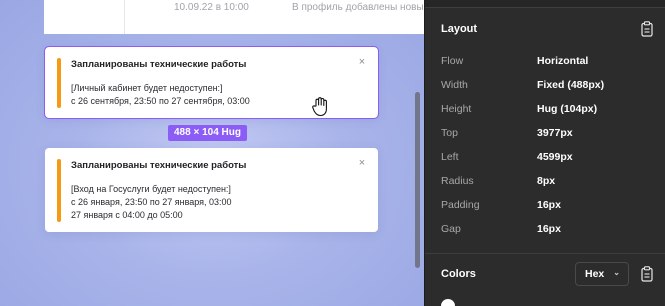 The width and height of the screenshot is (665, 306). I want to click on chevron-down-icon: ⌄, so click(616, 272).